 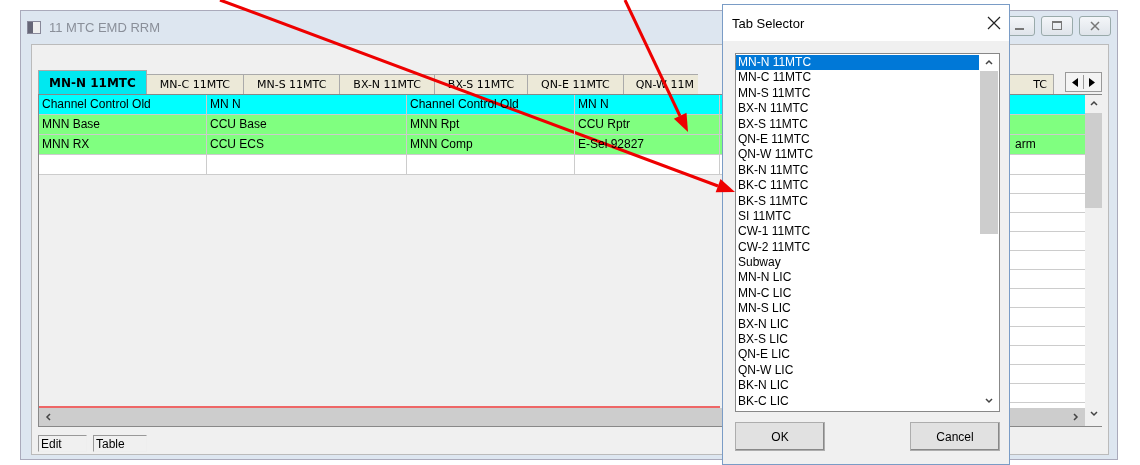 What do you see at coordinates (857, 355) in the screenshot?
I see `list-item: QN-E LIC` at bounding box center [857, 355].